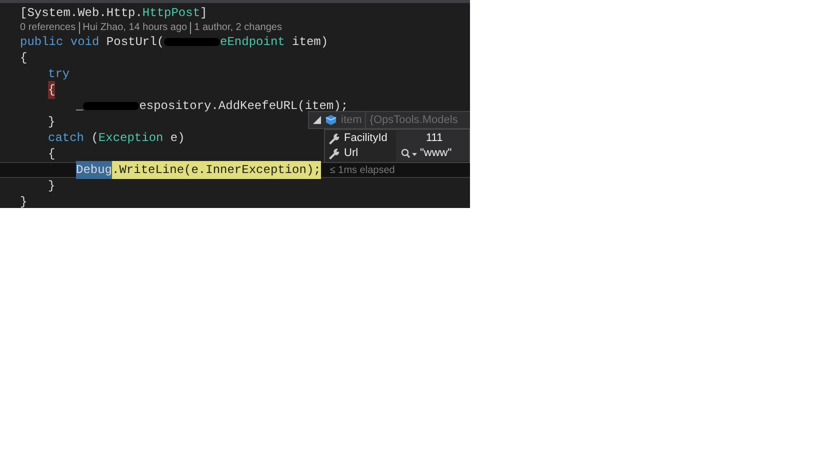  Describe the element at coordinates (80, 106) in the screenshot. I see `code-text: _` at that location.